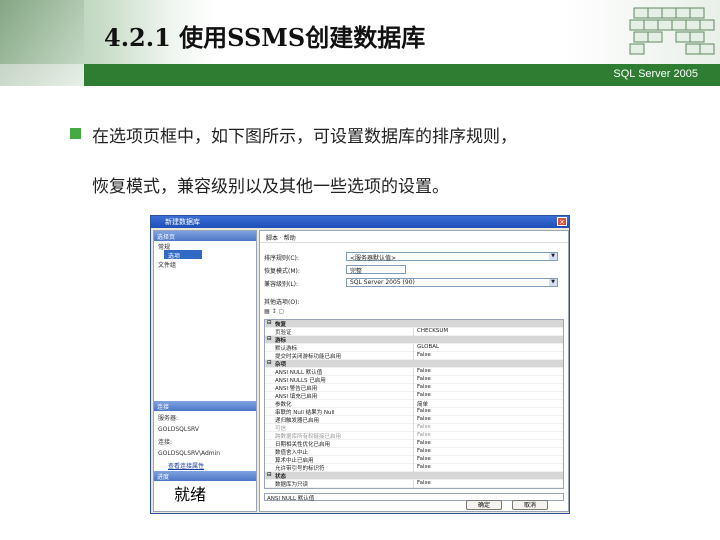  What do you see at coordinates (282, 271) in the screenshot?
I see `recovery-label: 恢复模式(M):` at bounding box center [282, 271].